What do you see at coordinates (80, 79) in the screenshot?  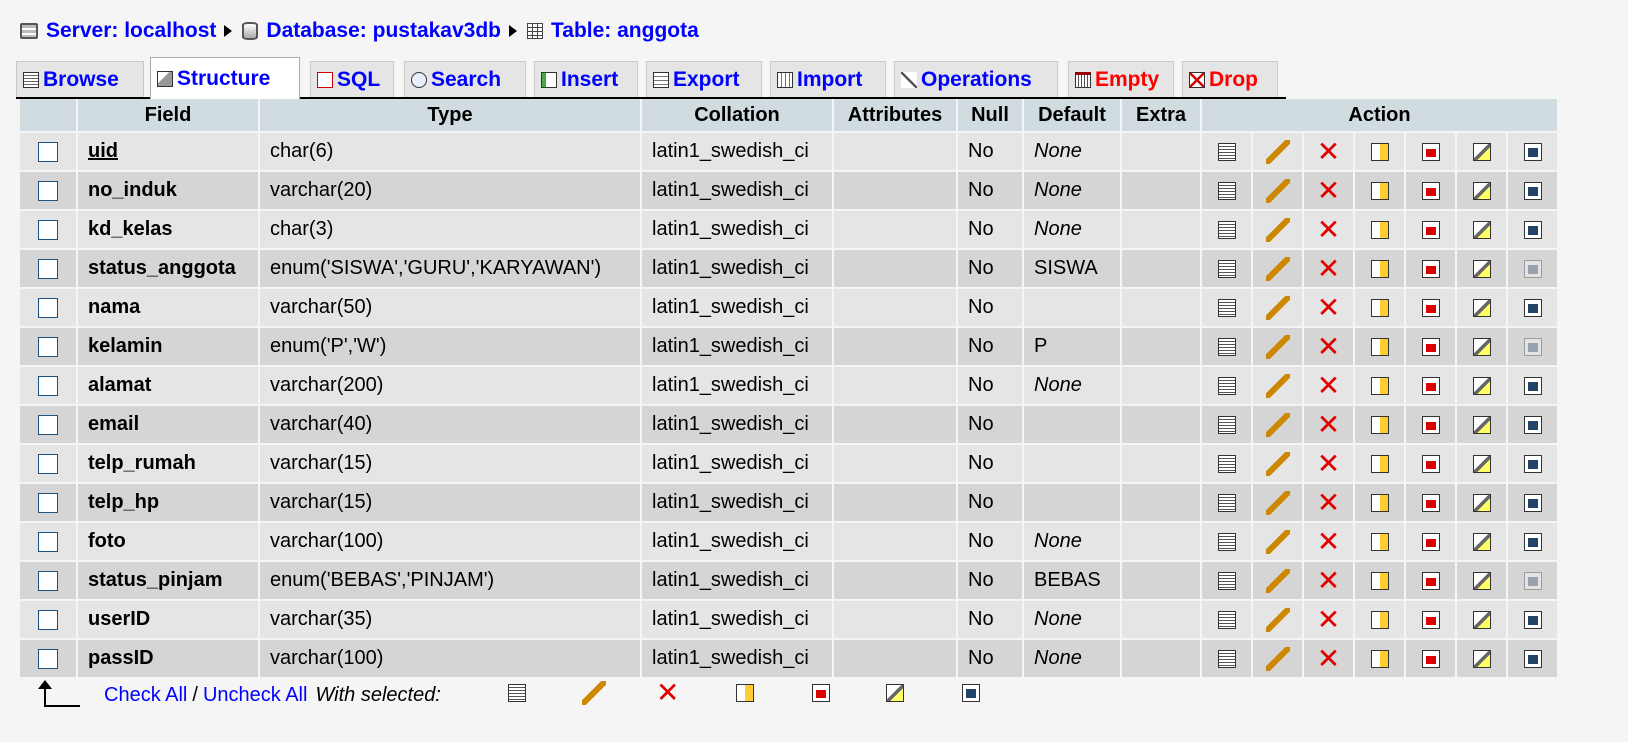 I see `tab-browse: Browse` at bounding box center [80, 79].